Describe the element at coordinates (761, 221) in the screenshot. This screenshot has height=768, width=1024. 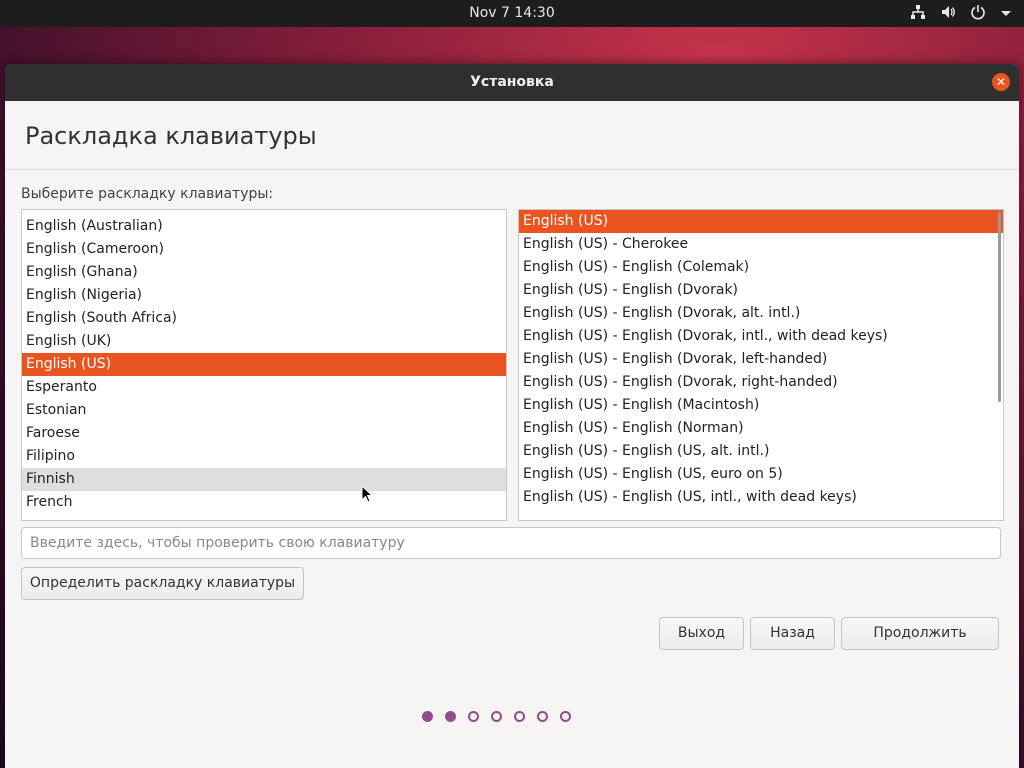
I see `variant-list-item: English (US)` at that location.